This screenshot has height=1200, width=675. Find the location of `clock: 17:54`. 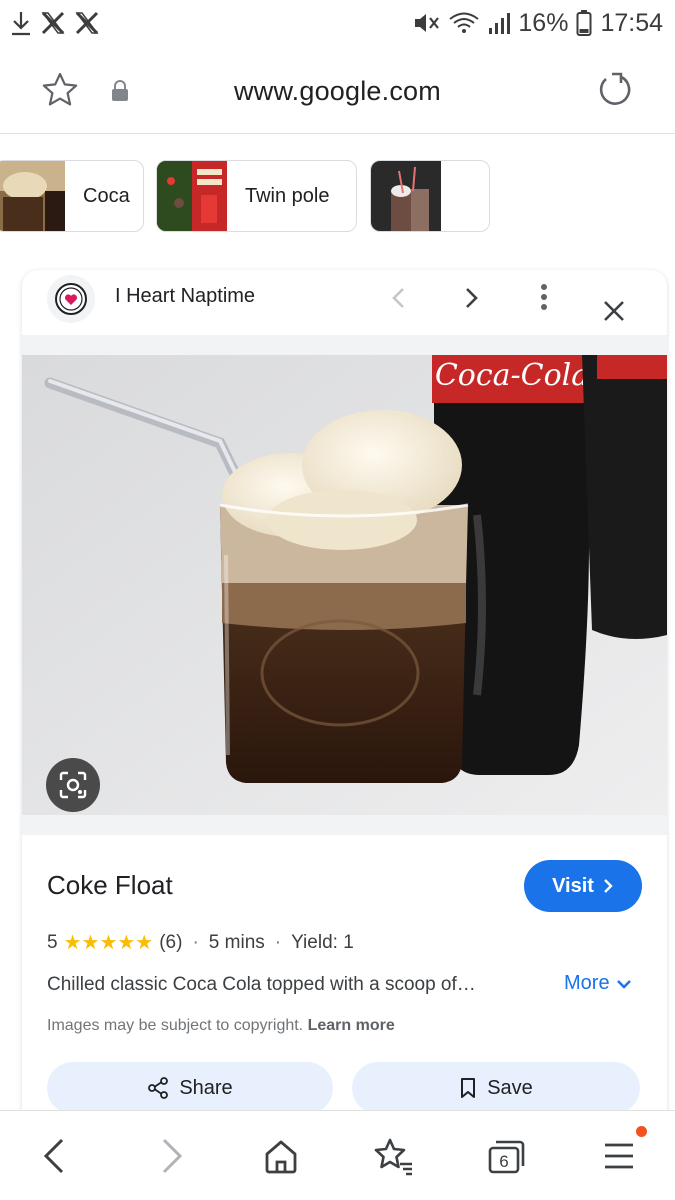

clock: 17:54 is located at coordinates (631, 22).